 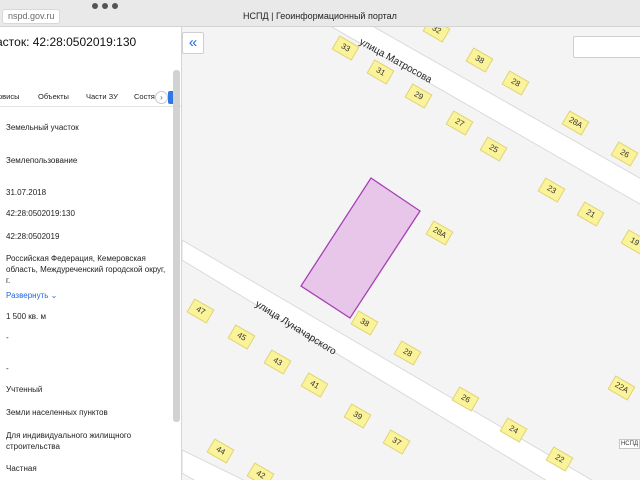 I want to click on field-land-category: Земли населенных пунктов, so click(x=57, y=412).